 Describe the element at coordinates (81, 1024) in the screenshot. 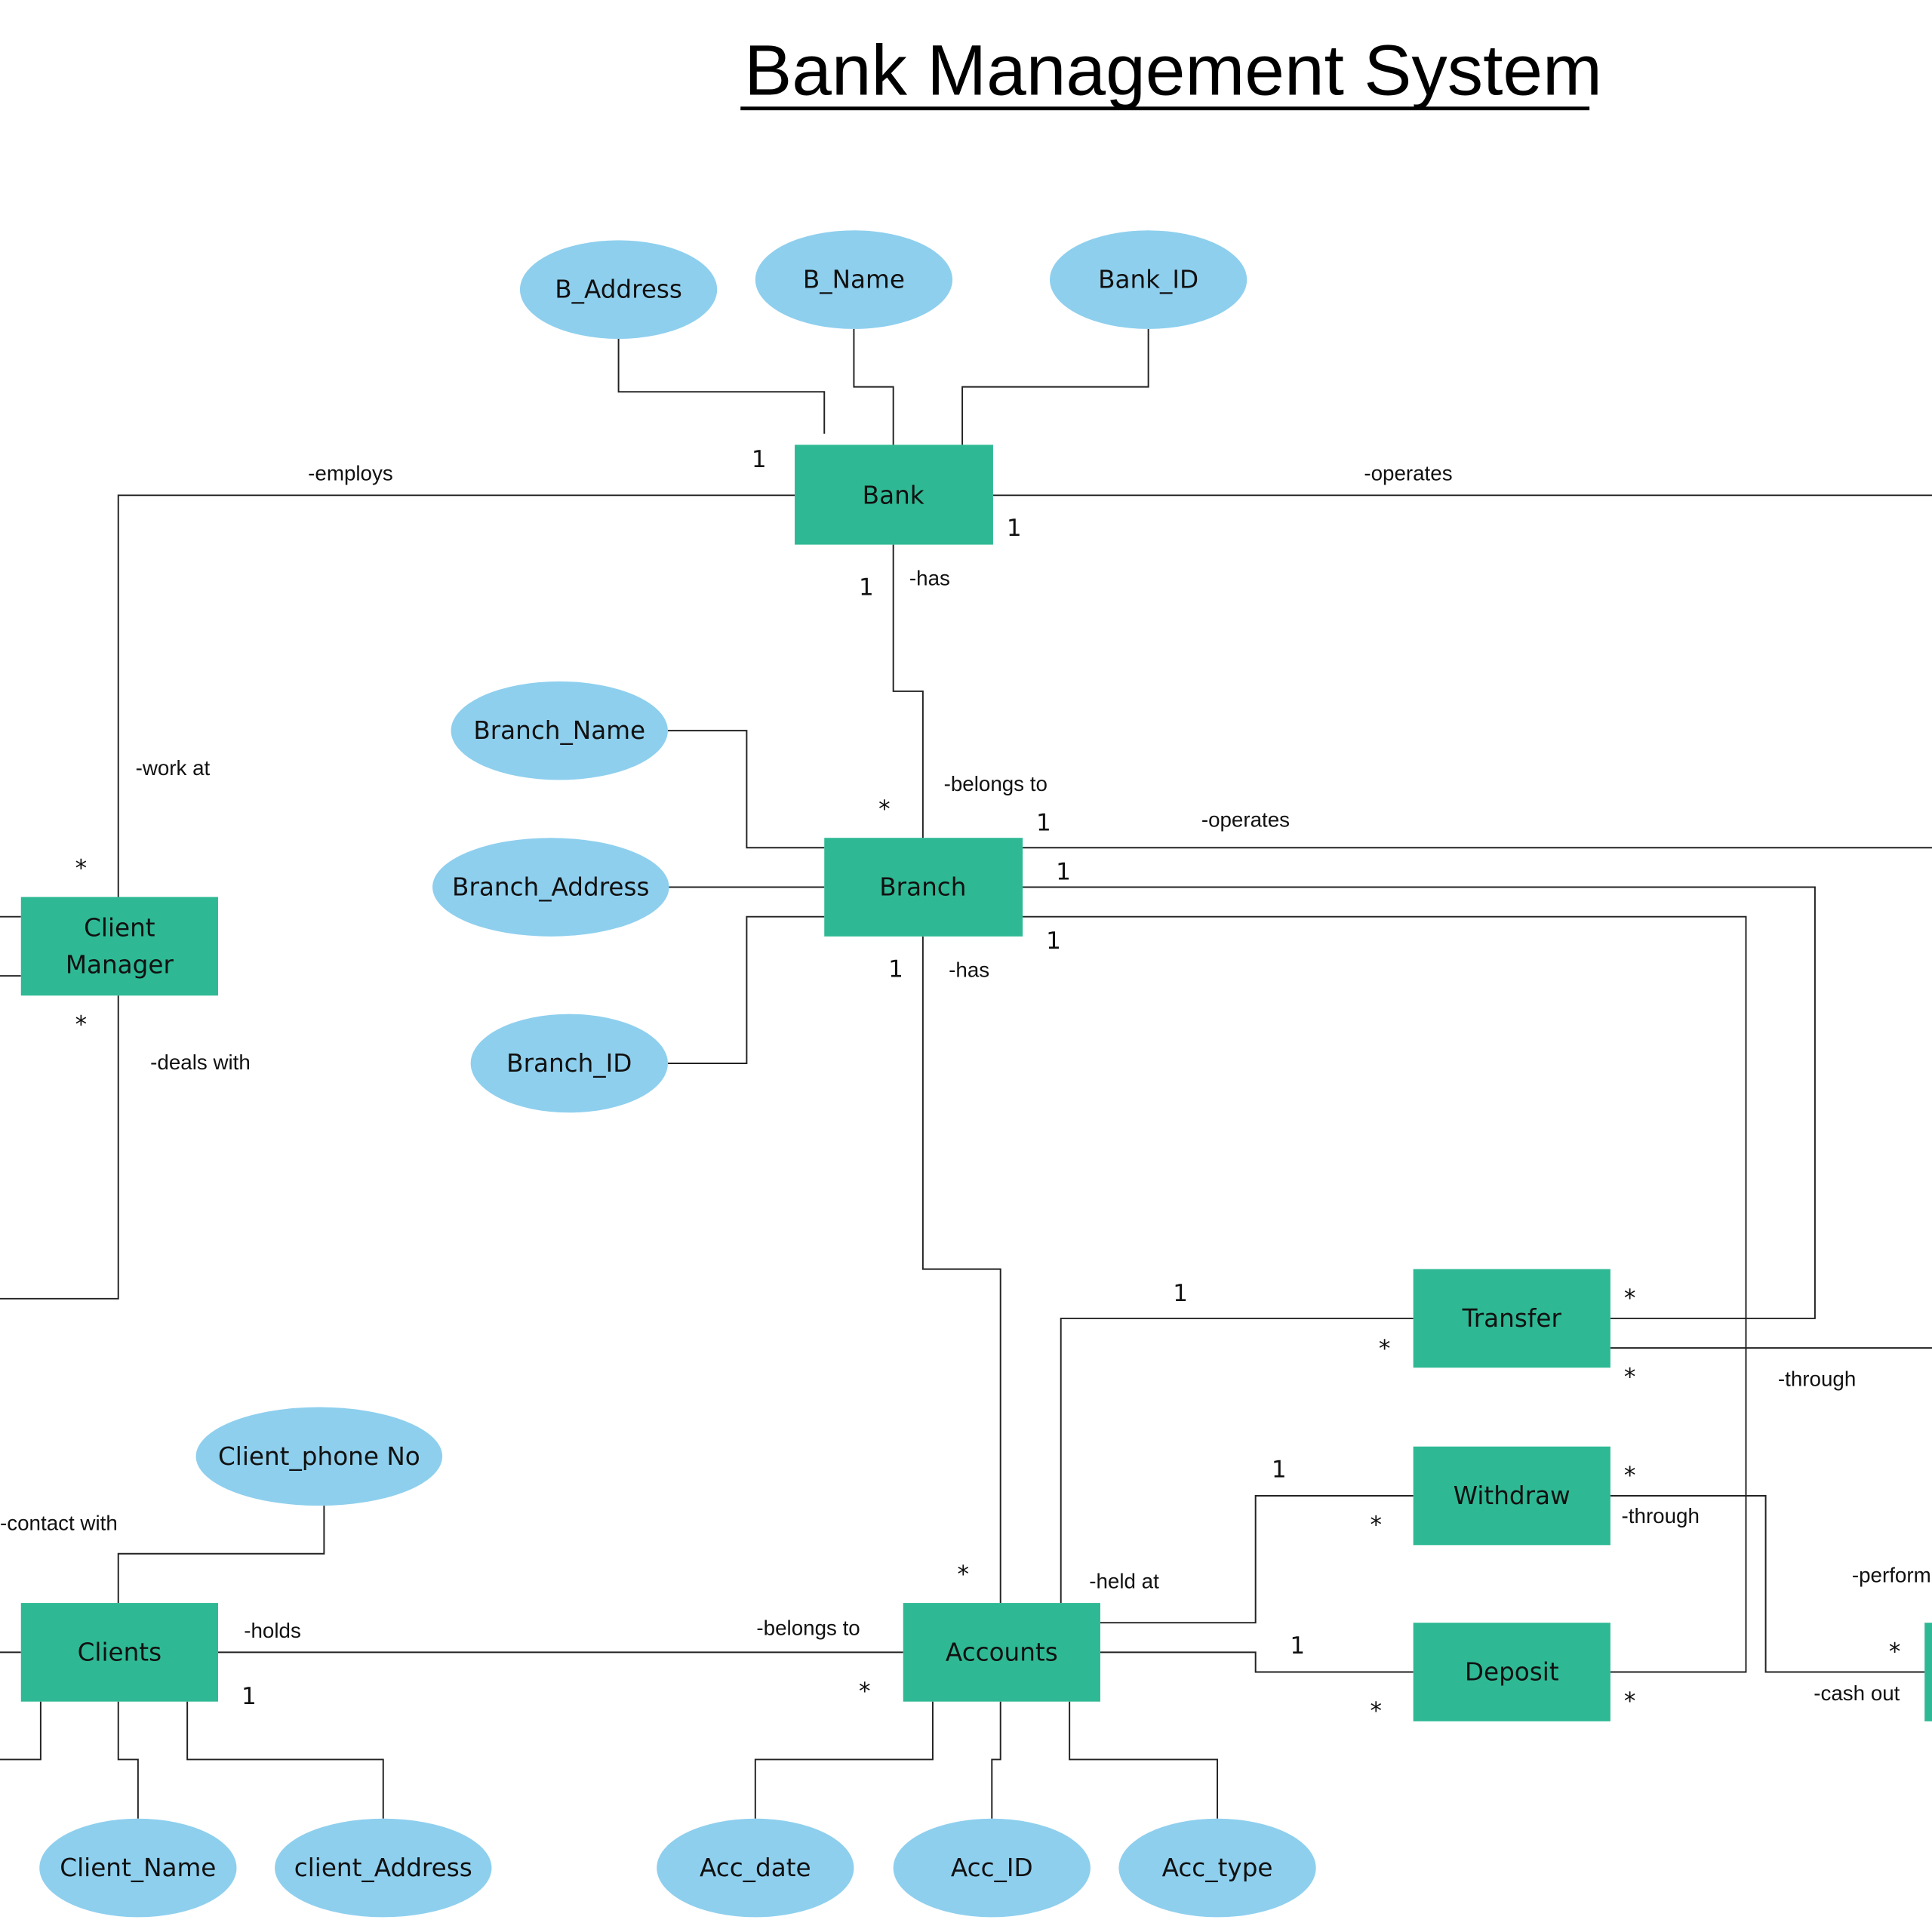

I see `mult-manager-bottom: *` at that location.